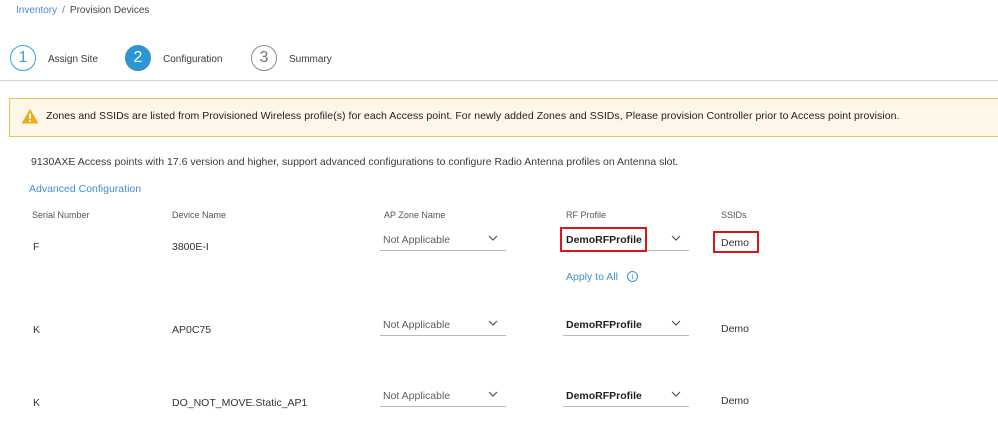  What do you see at coordinates (30, 116) in the screenshot?
I see `warning-icon` at bounding box center [30, 116].